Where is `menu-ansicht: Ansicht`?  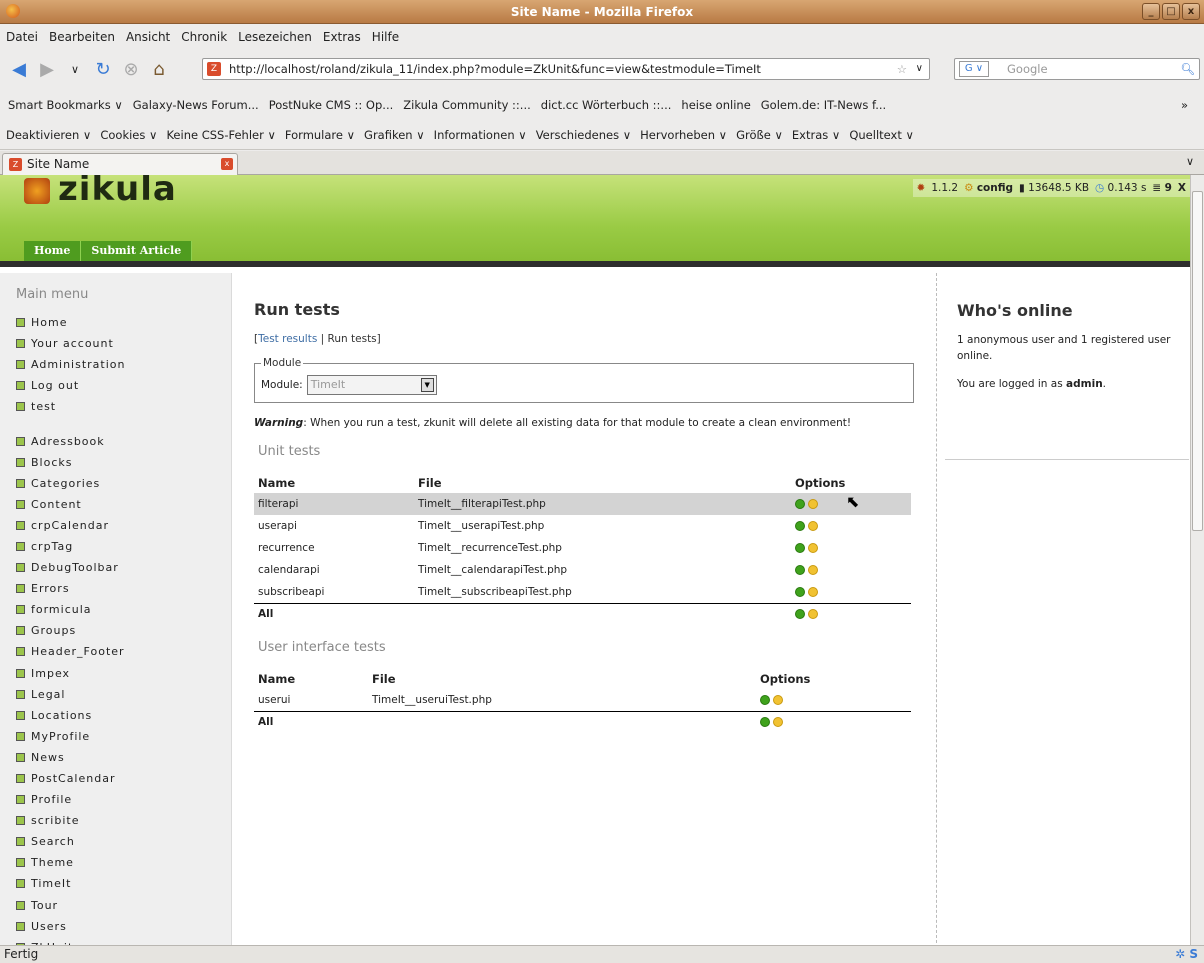 menu-ansicht: Ansicht is located at coordinates (148, 37).